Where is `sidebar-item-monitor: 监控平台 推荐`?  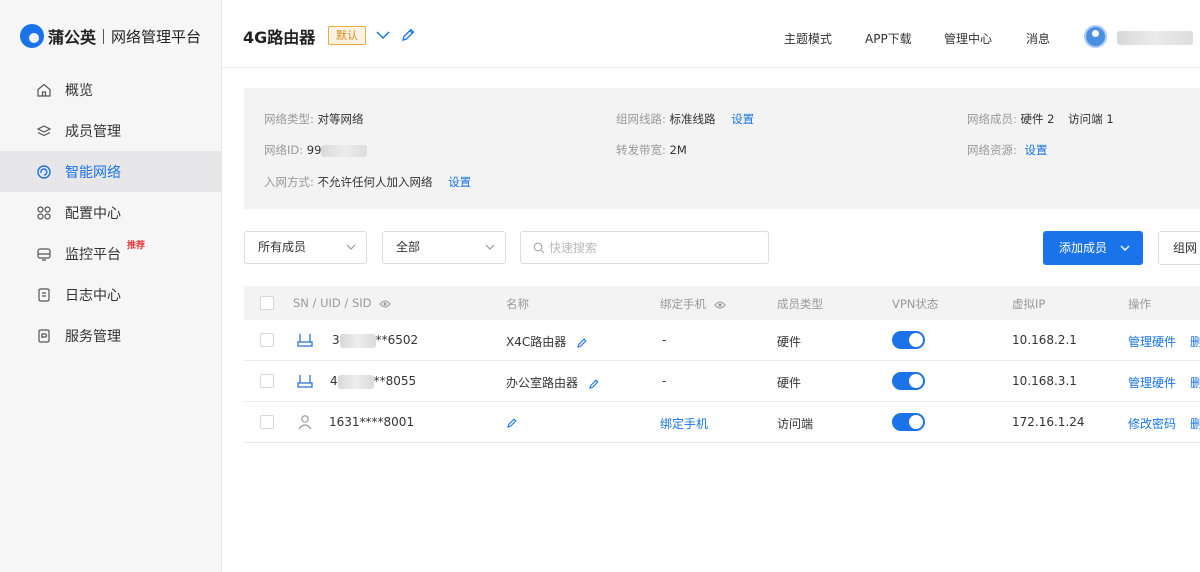 sidebar-item-monitor: 监控平台 推荐 is located at coordinates (111, 253).